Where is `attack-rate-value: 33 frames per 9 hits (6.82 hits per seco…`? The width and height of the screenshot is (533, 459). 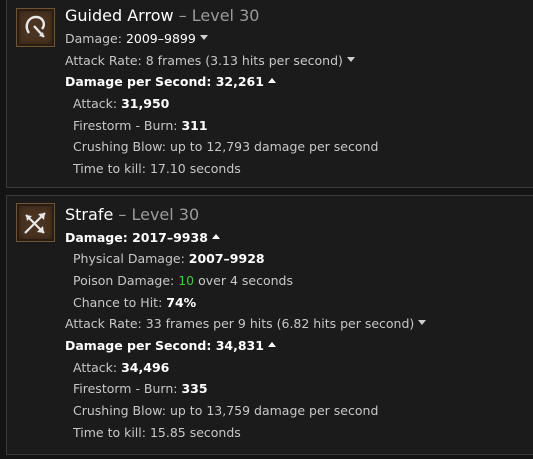 attack-rate-value: 33 frames per 9 hits (6.82 hits per seco… is located at coordinates (280, 323).